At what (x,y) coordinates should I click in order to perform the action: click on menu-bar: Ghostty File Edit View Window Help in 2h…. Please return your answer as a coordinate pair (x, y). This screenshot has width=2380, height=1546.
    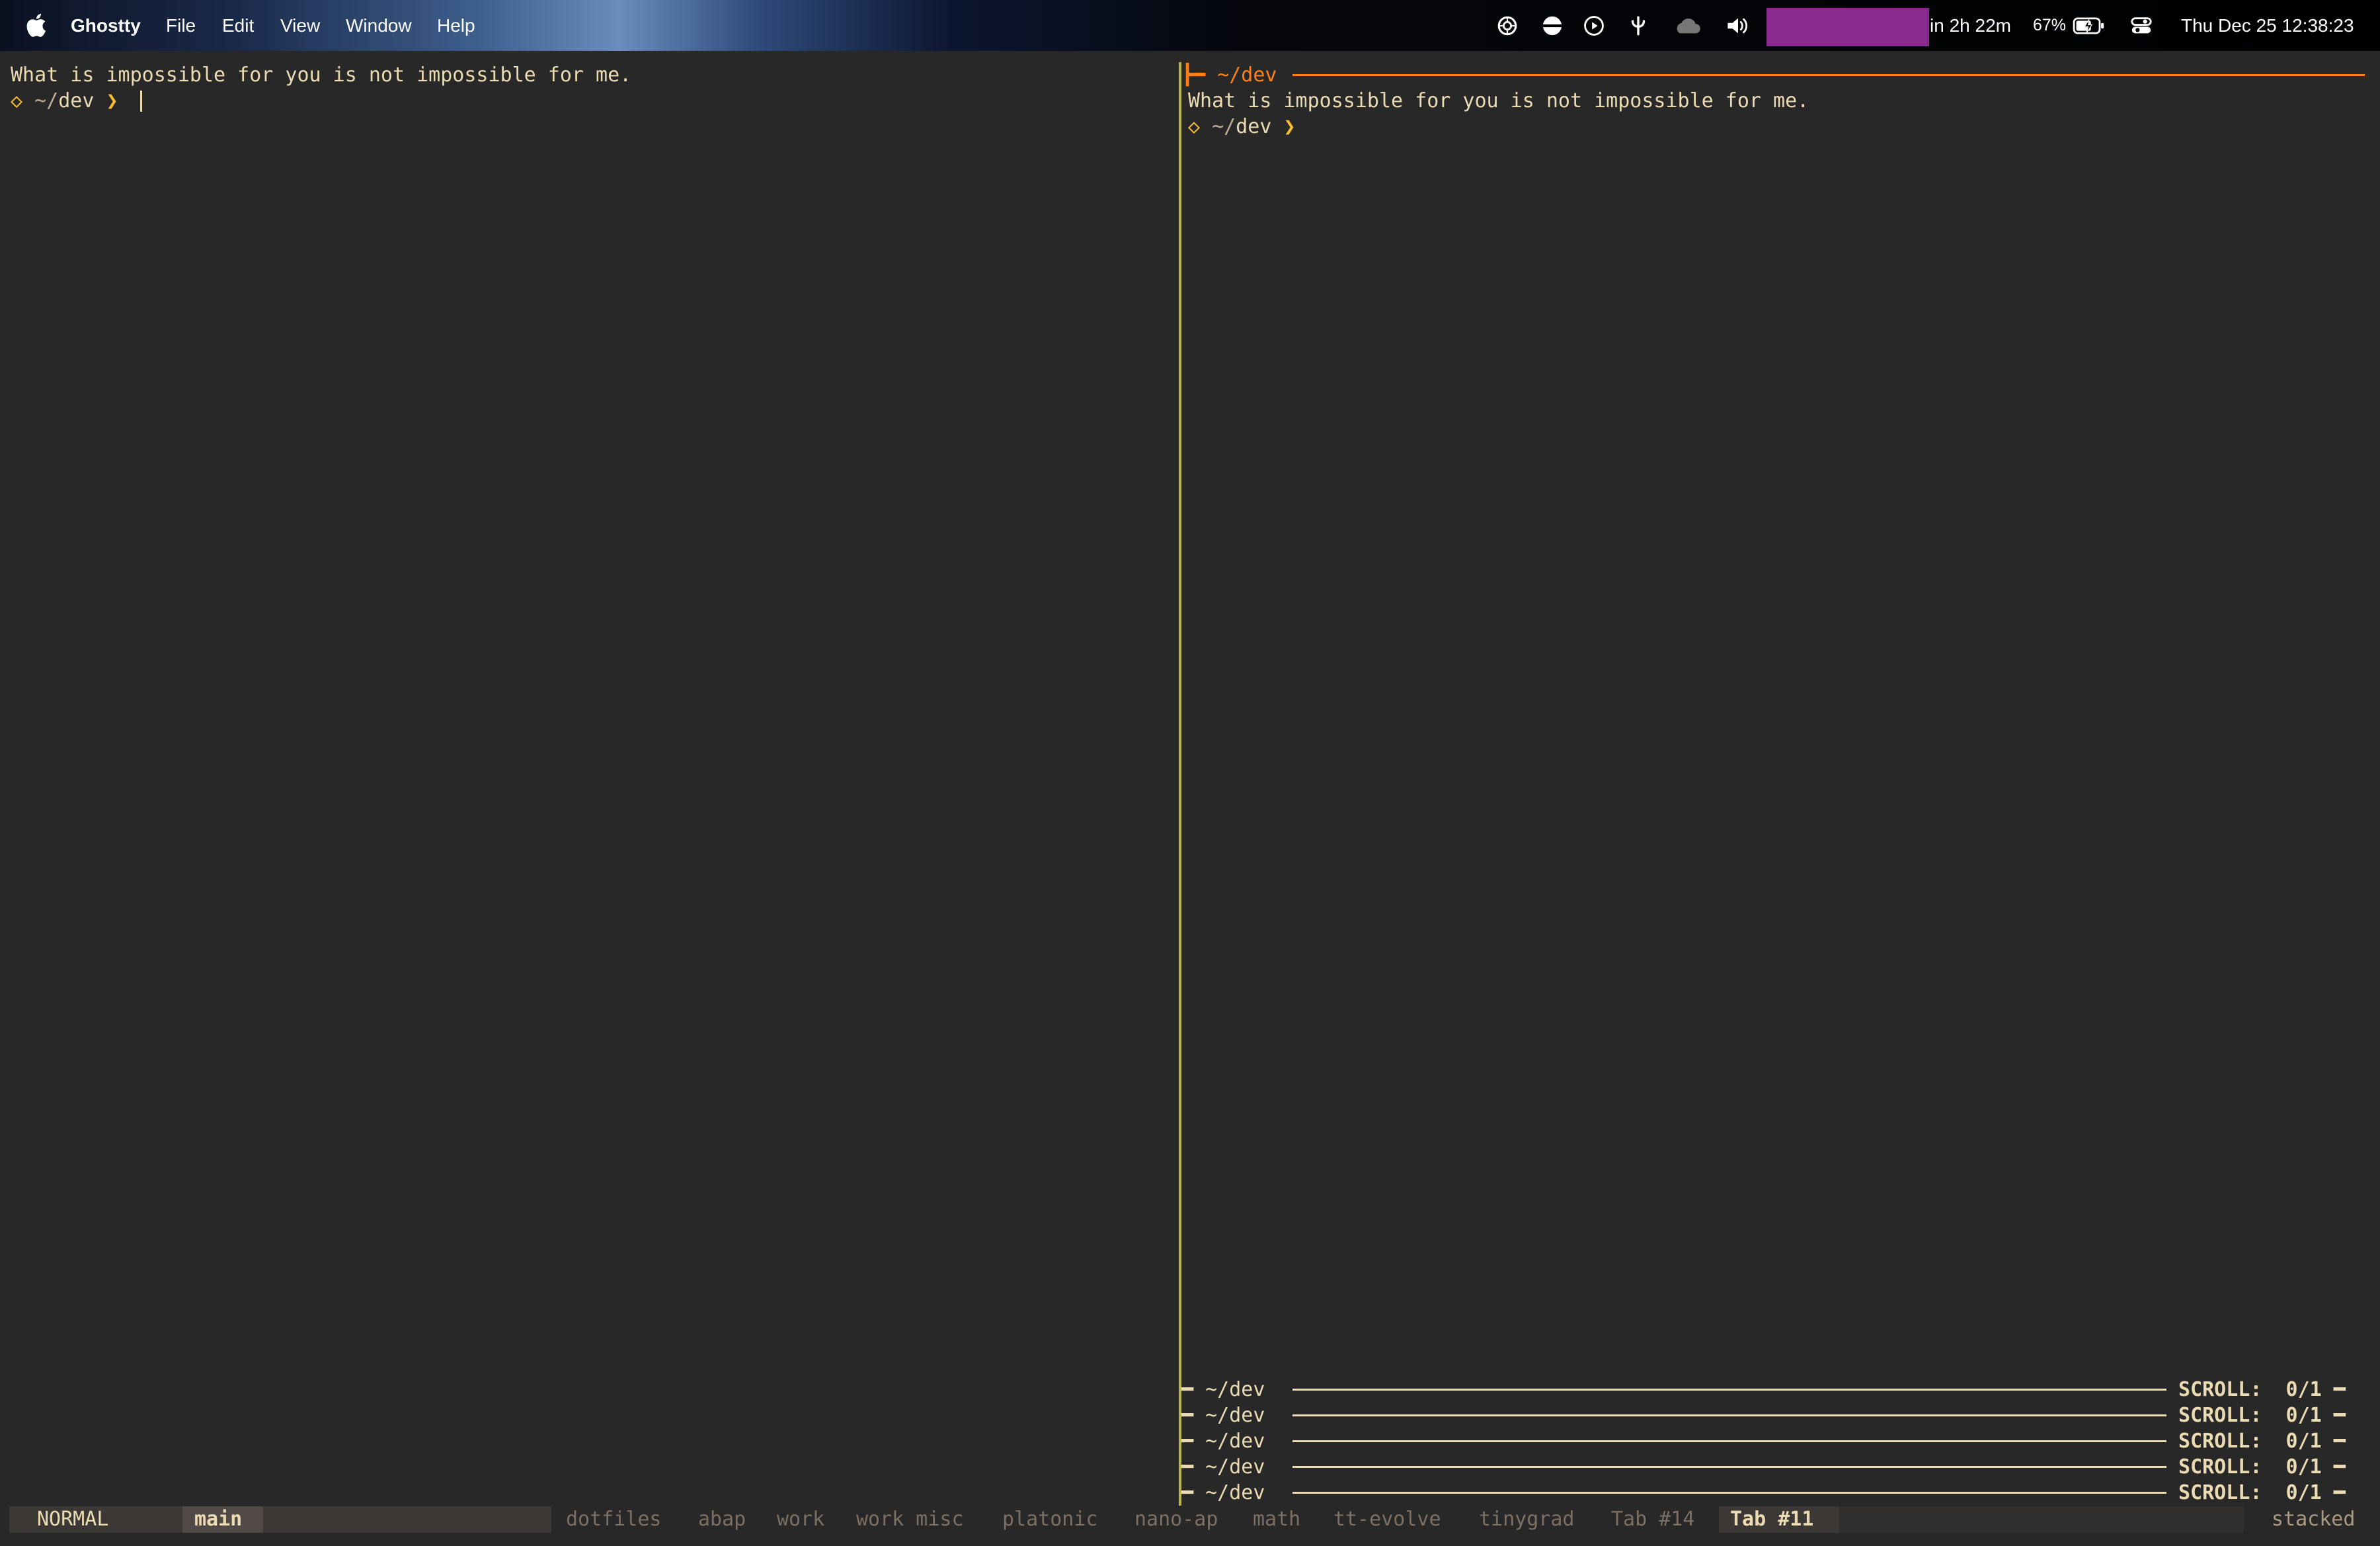
    Looking at the image, I should click on (1190, 25).